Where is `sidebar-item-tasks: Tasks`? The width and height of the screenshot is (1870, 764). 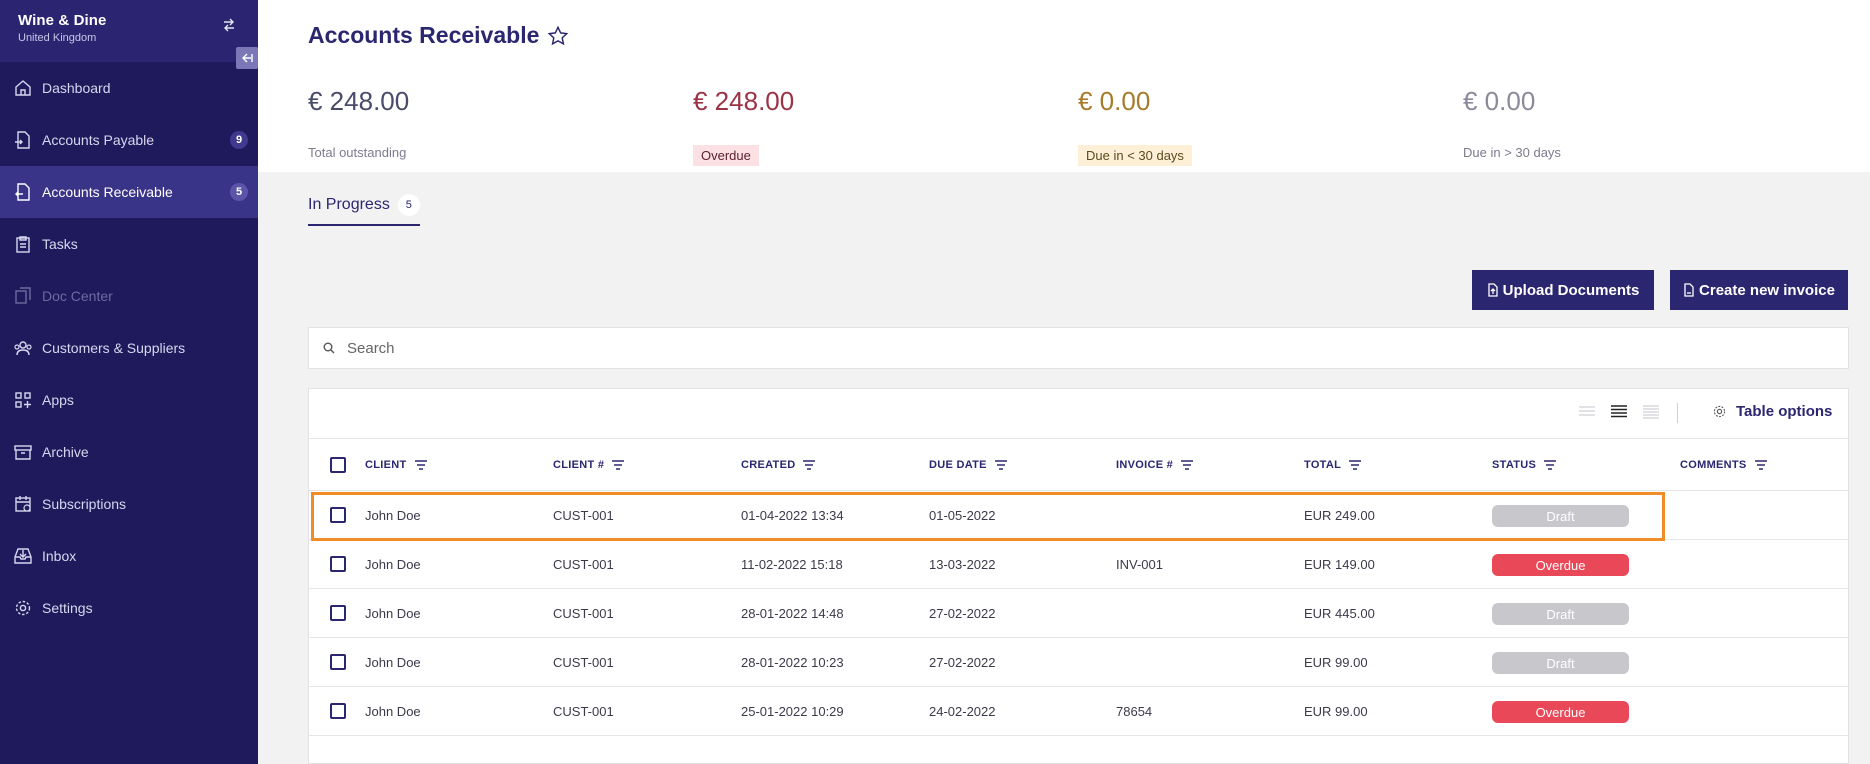
sidebar-item-tasks: Tasks is located at coordinates (129, 244).